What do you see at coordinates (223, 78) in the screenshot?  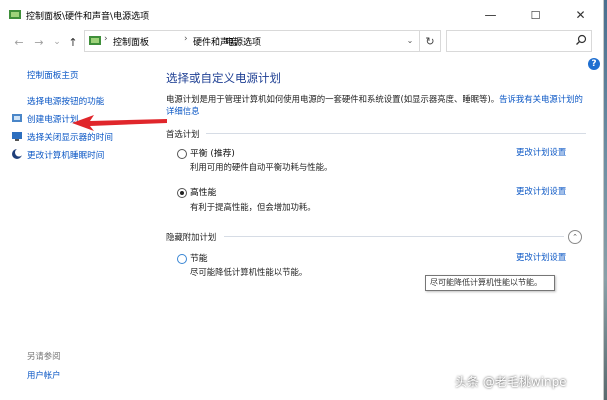 I see `page-title: 选择或自定义电源计划` at bounding box center [223, 78].